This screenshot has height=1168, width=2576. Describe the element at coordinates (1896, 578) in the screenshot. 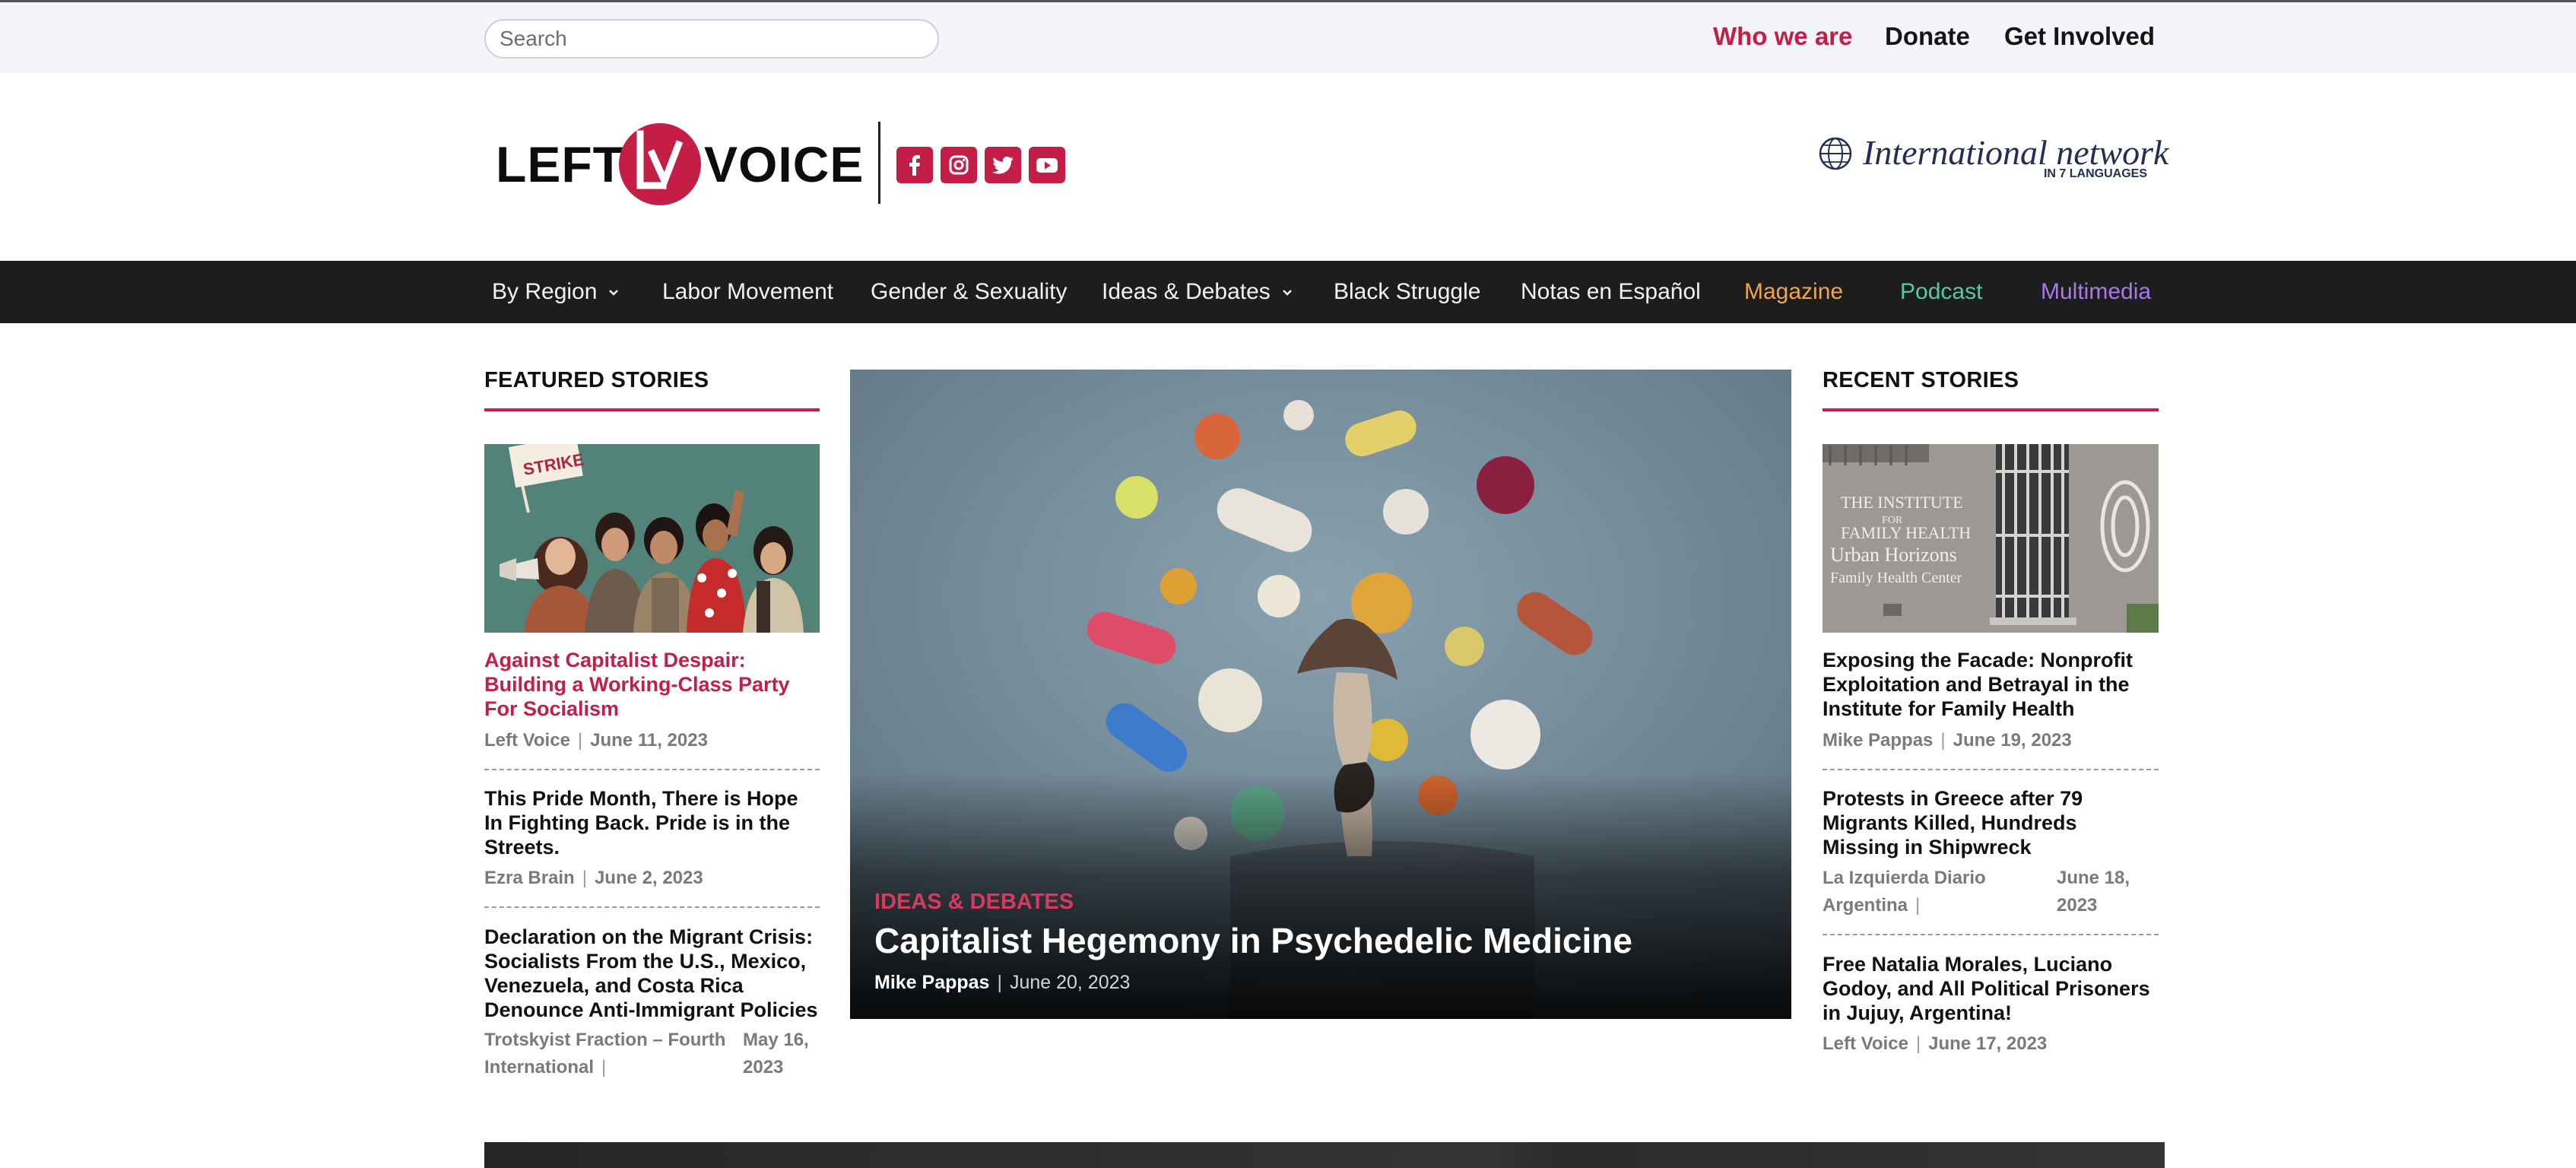

I see `building-sign-line: Family Health Center` at that location.